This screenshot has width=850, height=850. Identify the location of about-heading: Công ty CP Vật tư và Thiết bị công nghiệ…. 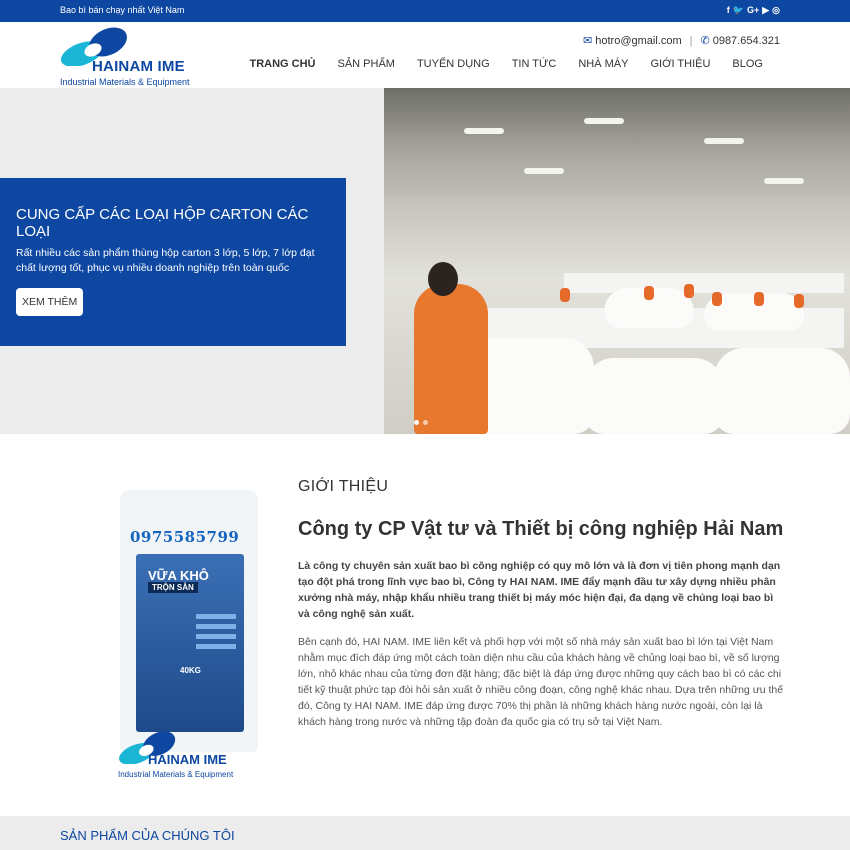
(541, 529).